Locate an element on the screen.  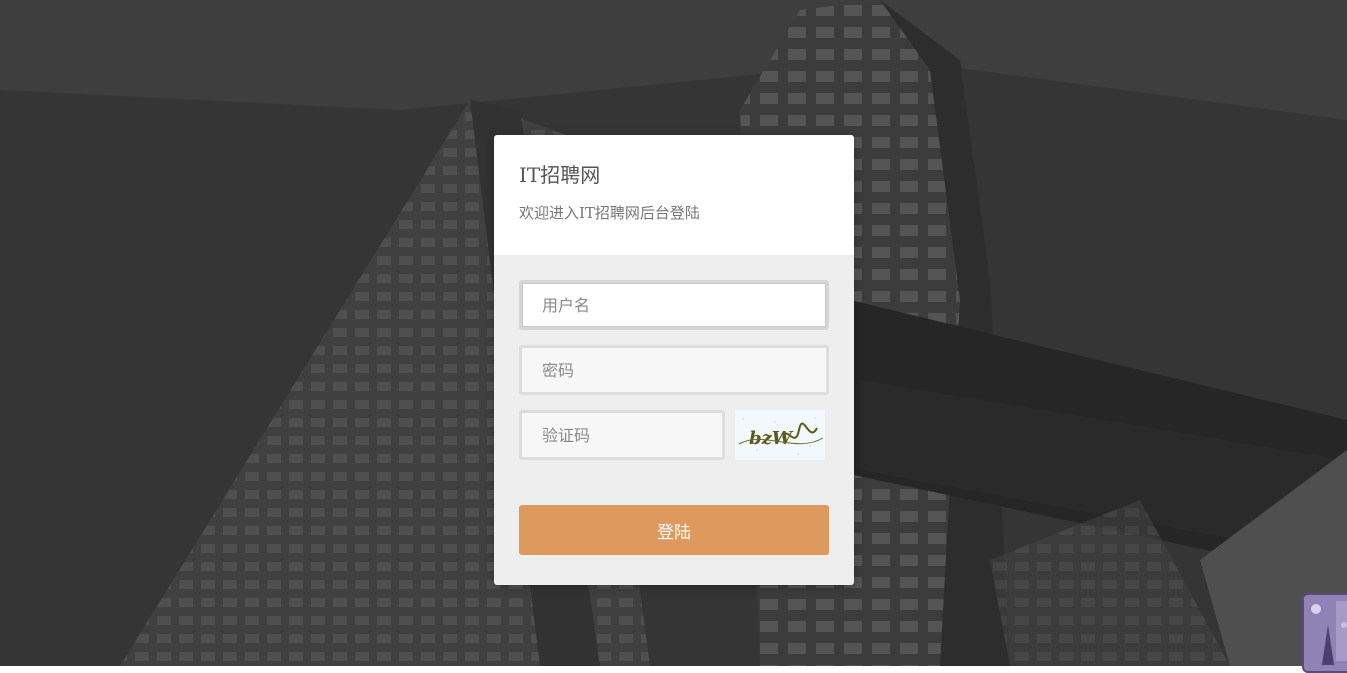
password-input is located at coordinates (674, 370).